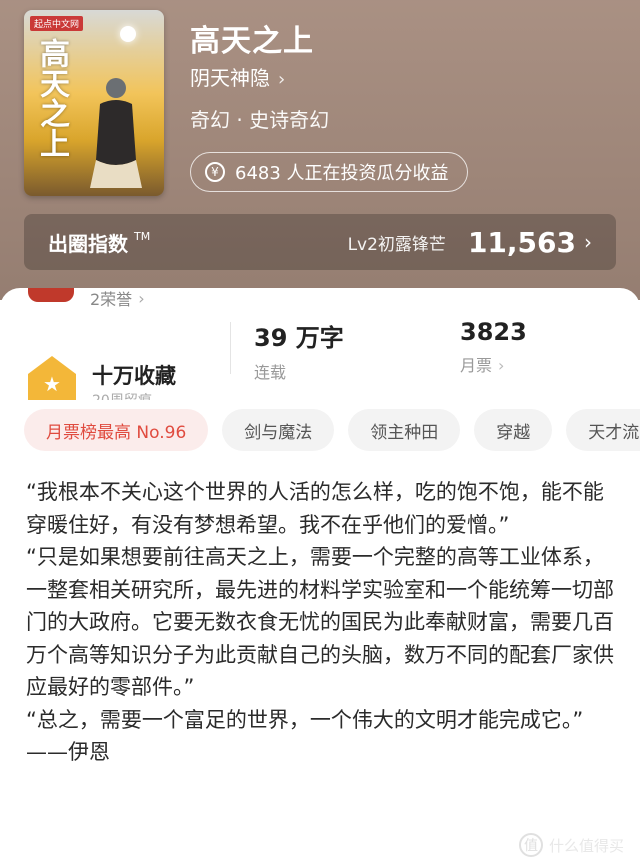  What do you see at coordinates (320, 242) in the screenshot?
I see `chuquan-index-bar: 出圈指数 TM Lv2初露锋芒 11,563 ›` at bounding box center [320, 242].